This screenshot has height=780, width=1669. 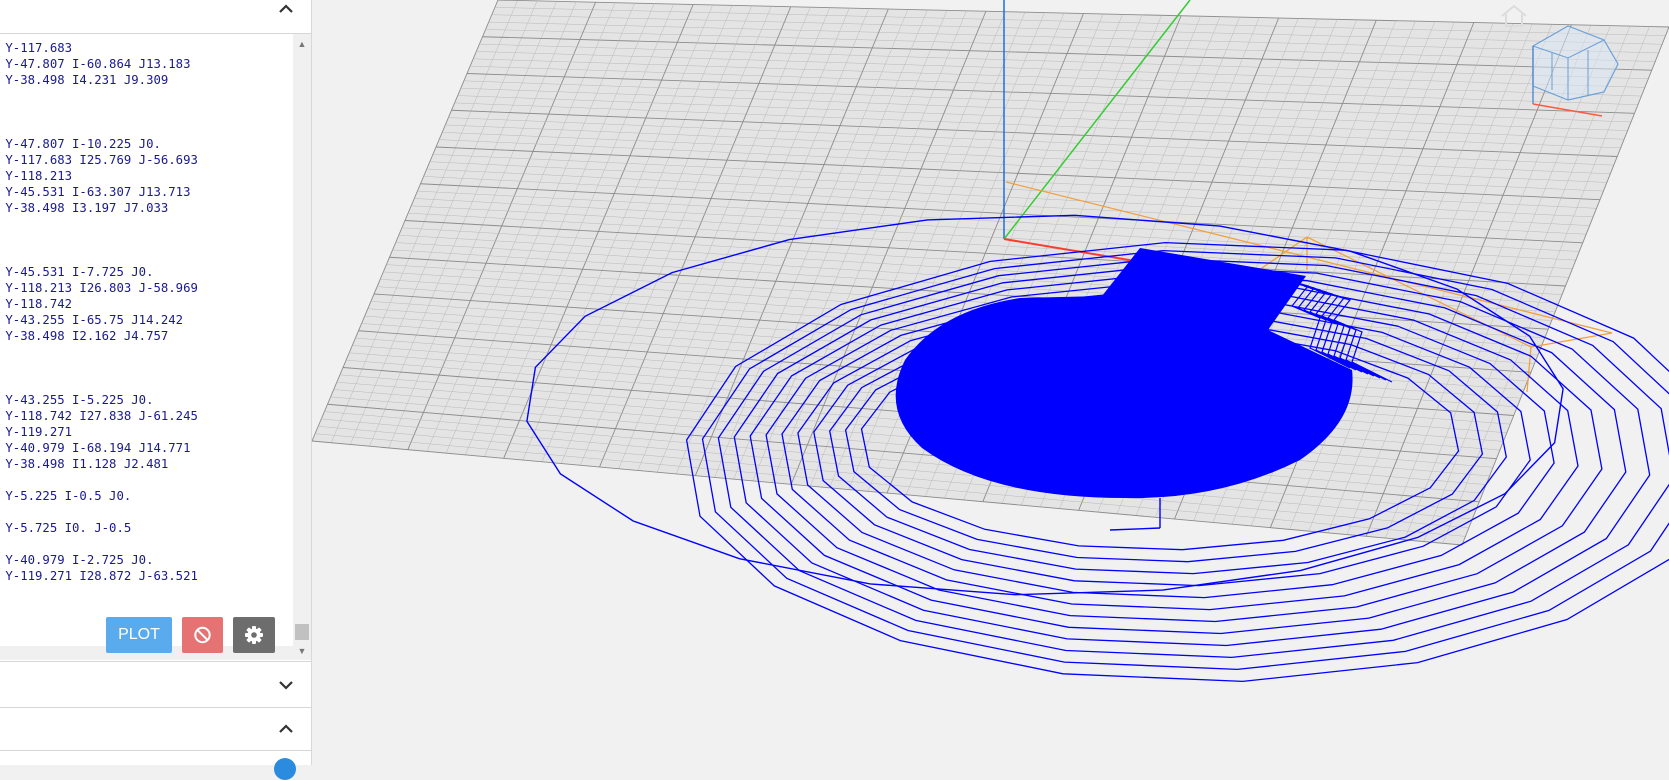 What do you see at coordinates (302, 632) in the screenshot?
I see `scrollbar-thumb` at bounding box center [302, 632].